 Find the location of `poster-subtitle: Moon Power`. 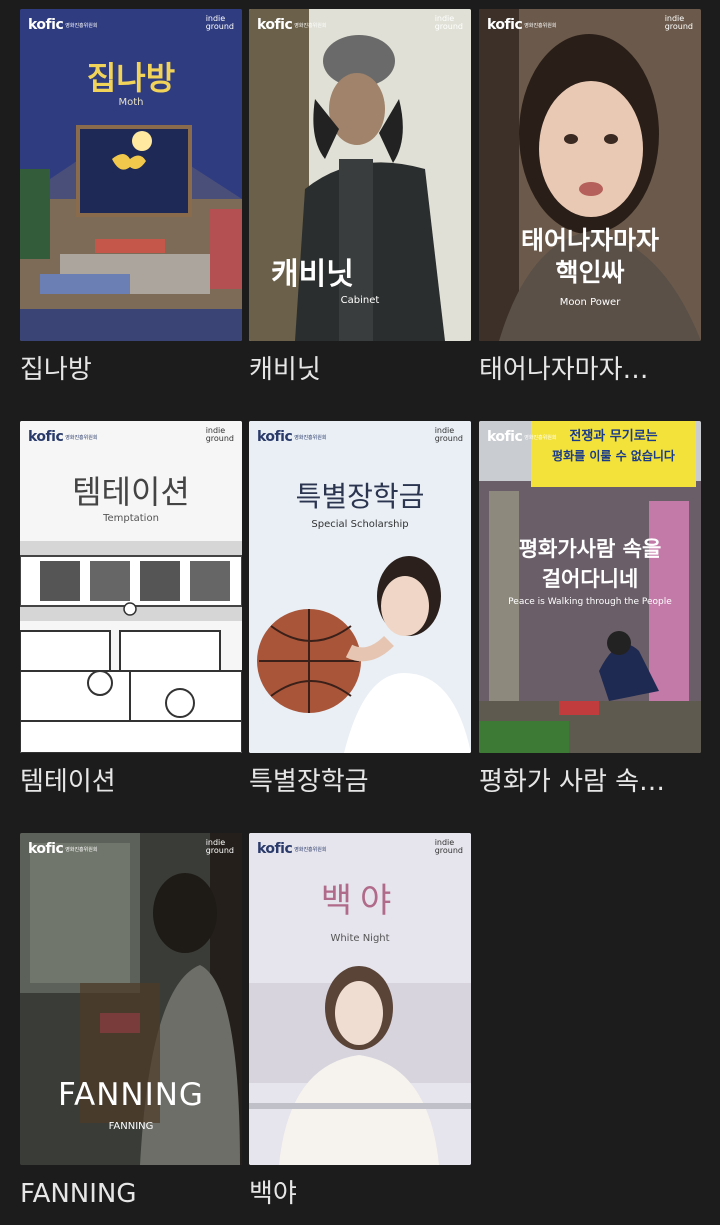

poster-subtitle: Moon Power is located at coordinates (590, 302).